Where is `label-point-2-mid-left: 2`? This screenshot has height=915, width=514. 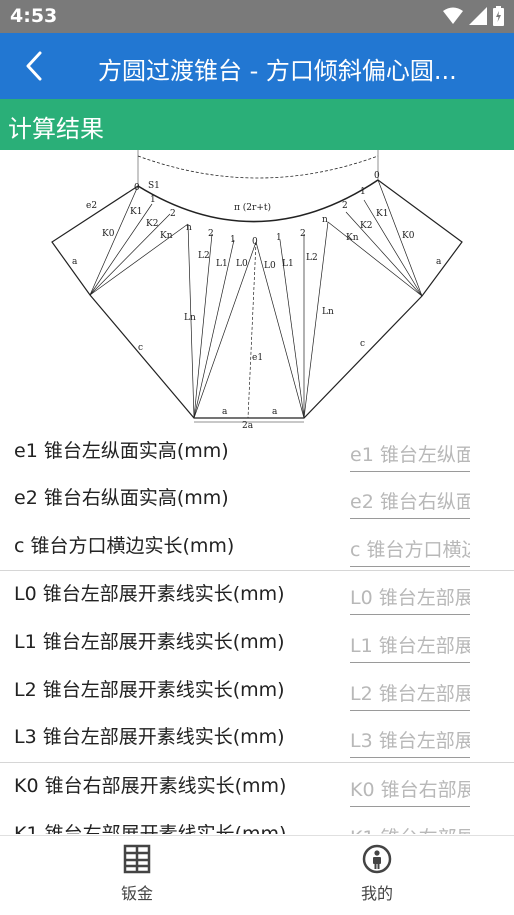
label-point-2-mid-left: 2 is located at coordinates (211, 234).